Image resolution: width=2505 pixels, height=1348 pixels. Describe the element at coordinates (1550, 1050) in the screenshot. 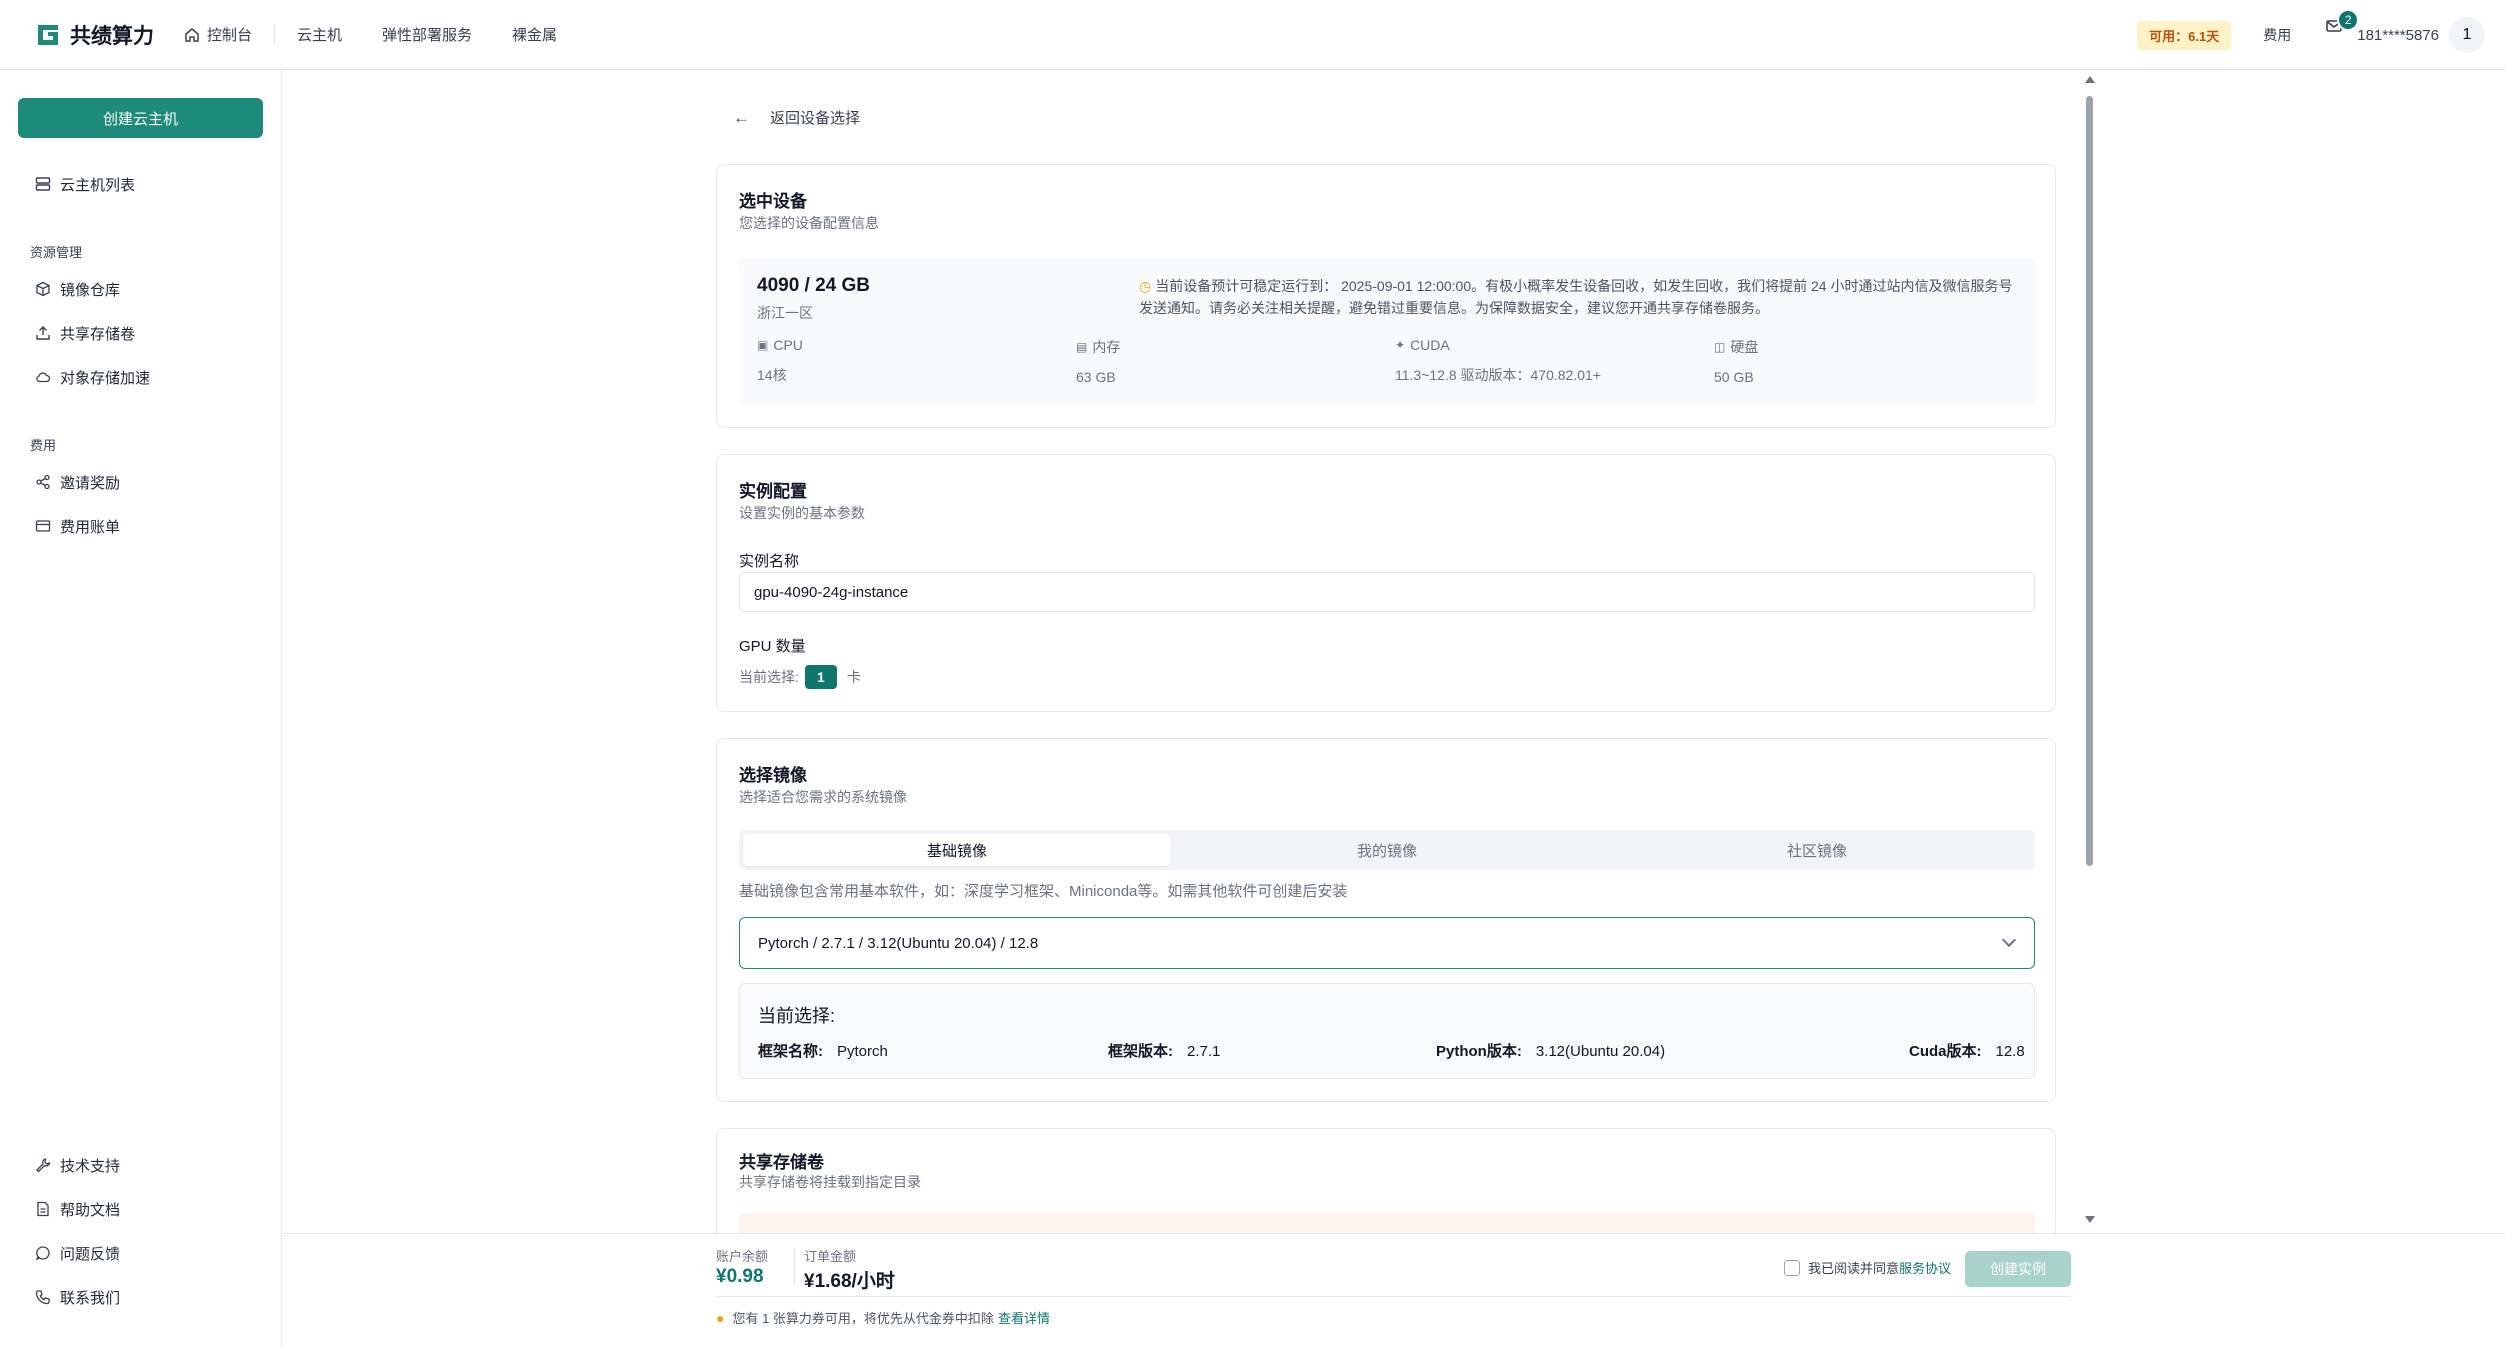

I see `detail-python-version: Python版本: 3.12(Ubuntu 20.04)` at that location.